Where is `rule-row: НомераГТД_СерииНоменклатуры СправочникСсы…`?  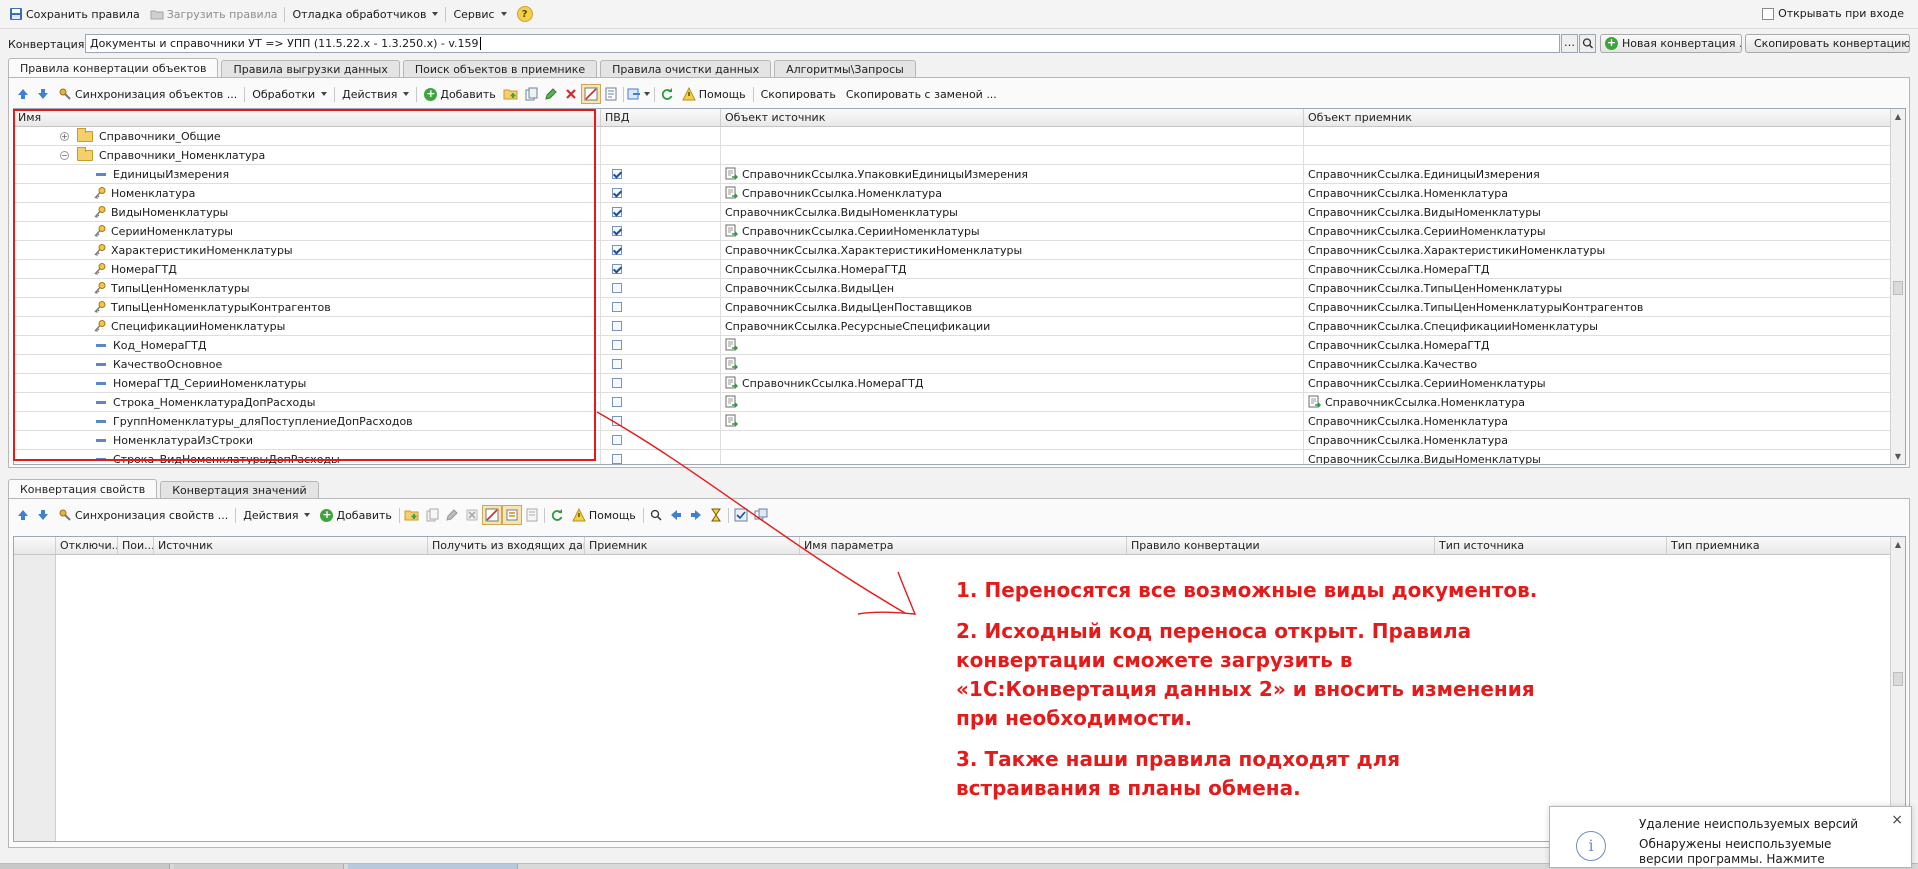 rule-row: НомераГТД_СерииНоменклатуры СправочникСсы… is located at coordinates (959, 383).